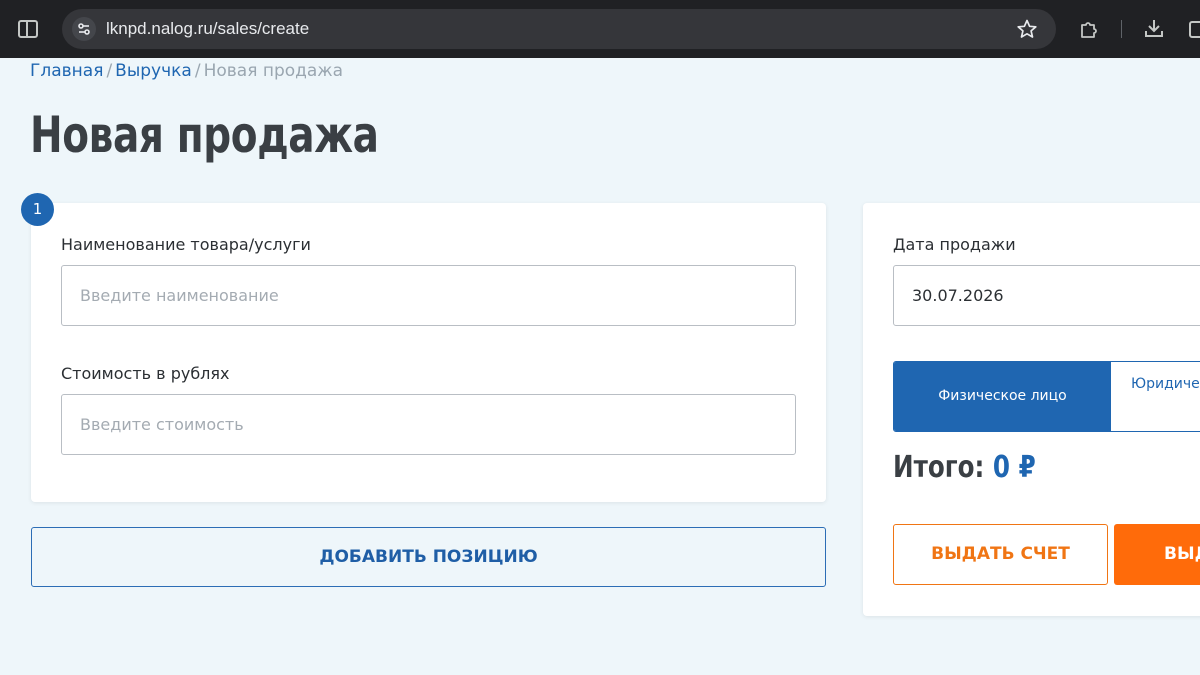 This screenshot has width=1200, height=675. What do you see at coordinates (1046, 295) in the screenshot?
I see `sale-date-input` at bounding box center [1046, 295].